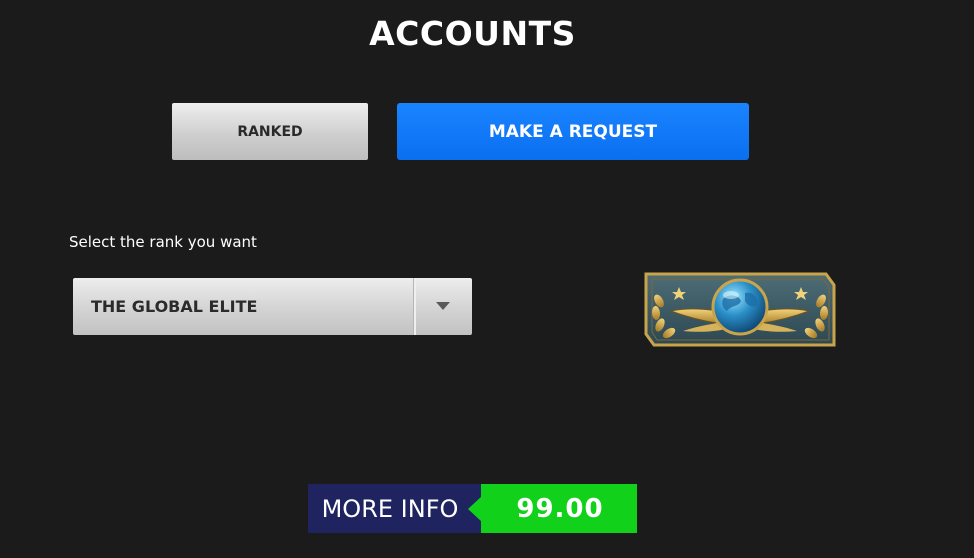  I want to click on price-display: 99.00, so click(559, 508).